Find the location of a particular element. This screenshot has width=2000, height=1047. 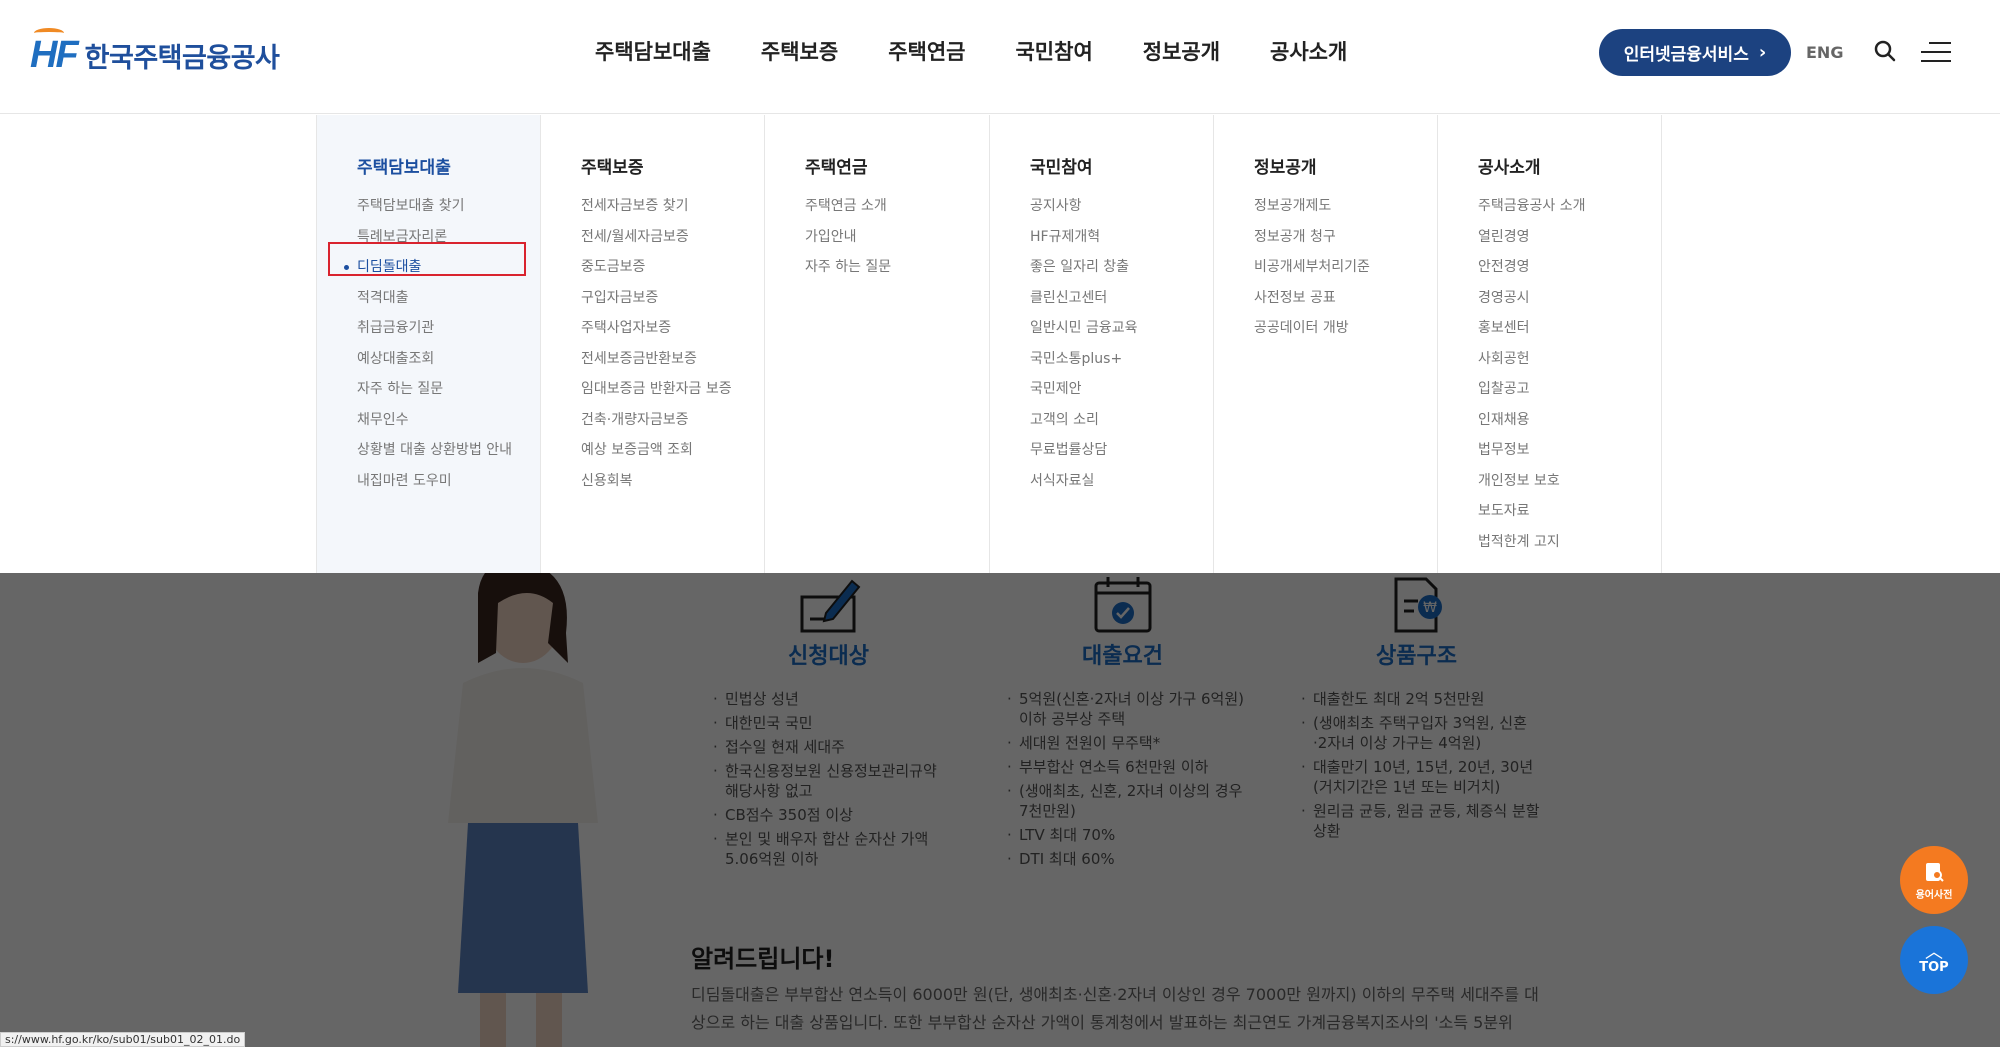

nav-item-about: 공사소개 is located at coordinates (1308, 51).